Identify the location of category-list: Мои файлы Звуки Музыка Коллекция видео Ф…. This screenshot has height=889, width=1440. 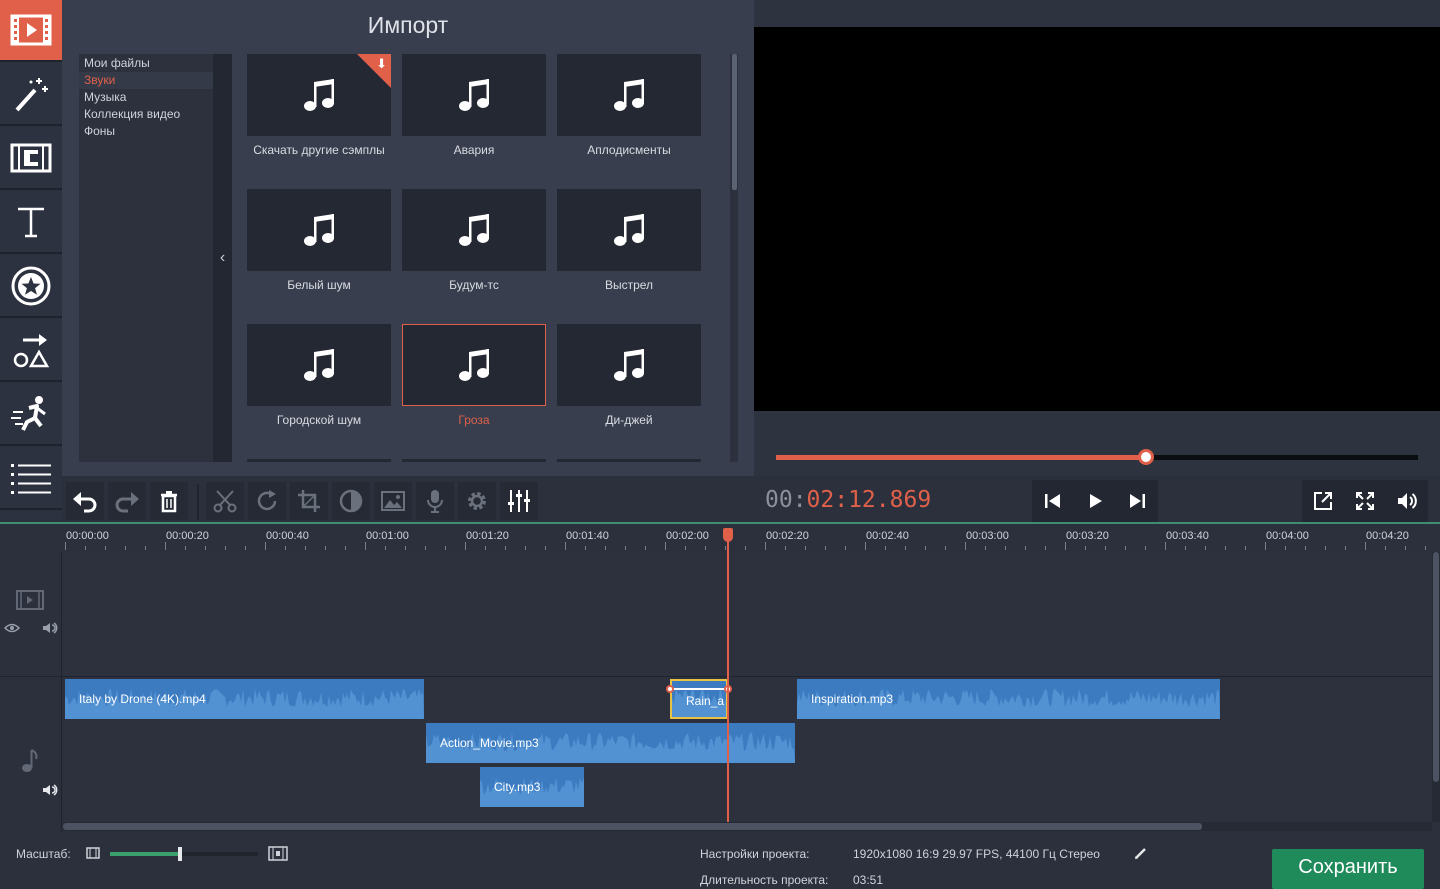
(146, 258).